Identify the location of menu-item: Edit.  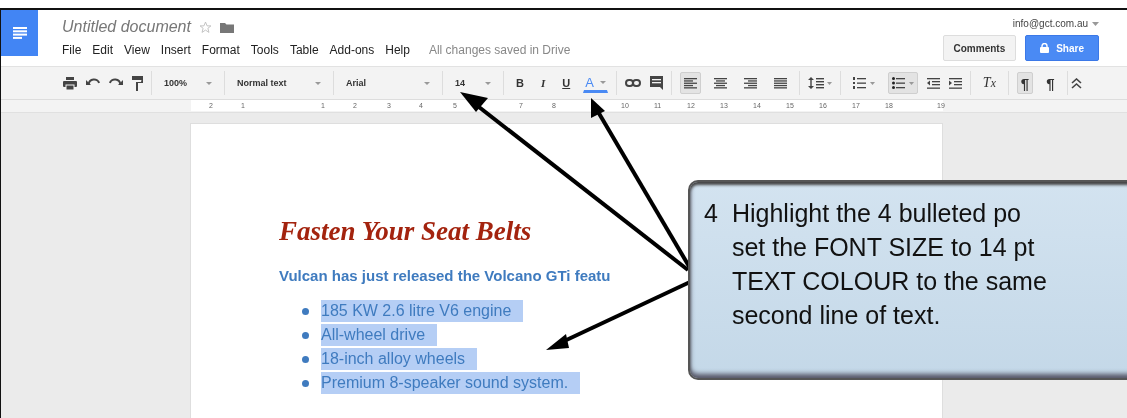
(103, 50).